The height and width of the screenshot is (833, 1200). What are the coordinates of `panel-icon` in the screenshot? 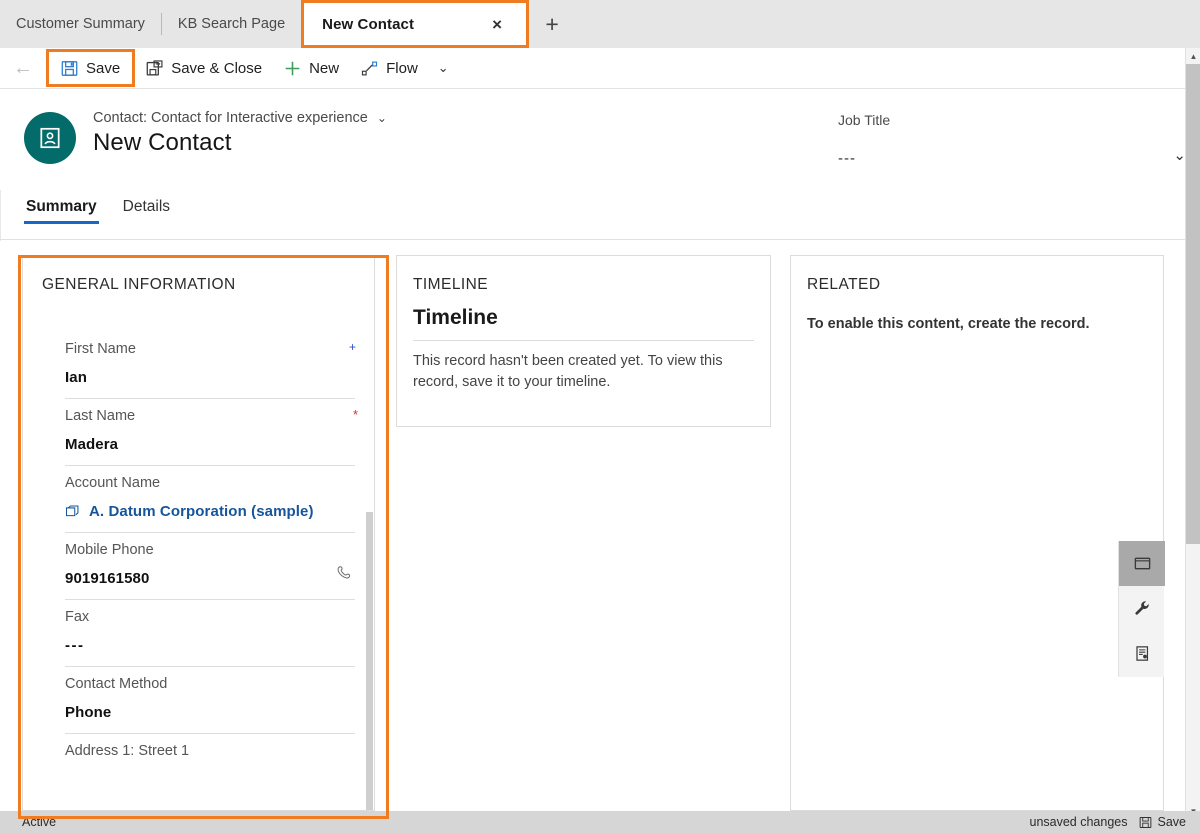 It's located at (1142, 563).